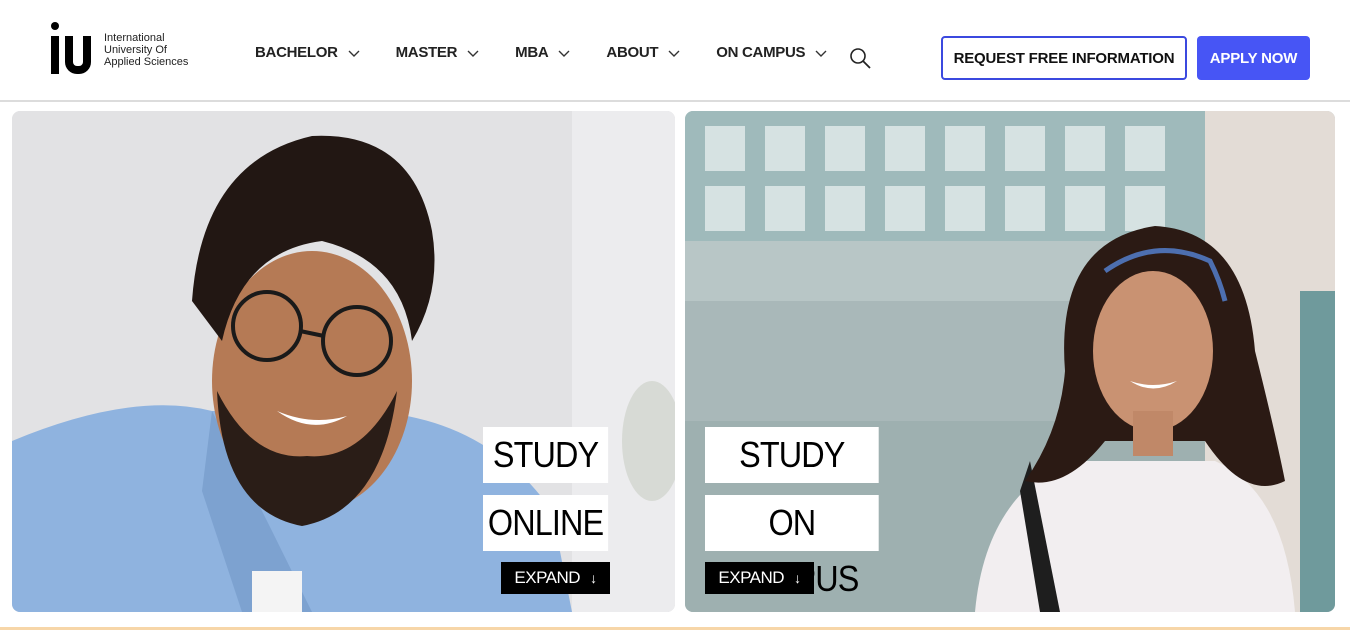 The image size is (1350, 630). What do you see at coordinates (1253, 58) in the screenshot?
I see `apply-now-button: APPLY NOW` at bounding box center [1253, 58].